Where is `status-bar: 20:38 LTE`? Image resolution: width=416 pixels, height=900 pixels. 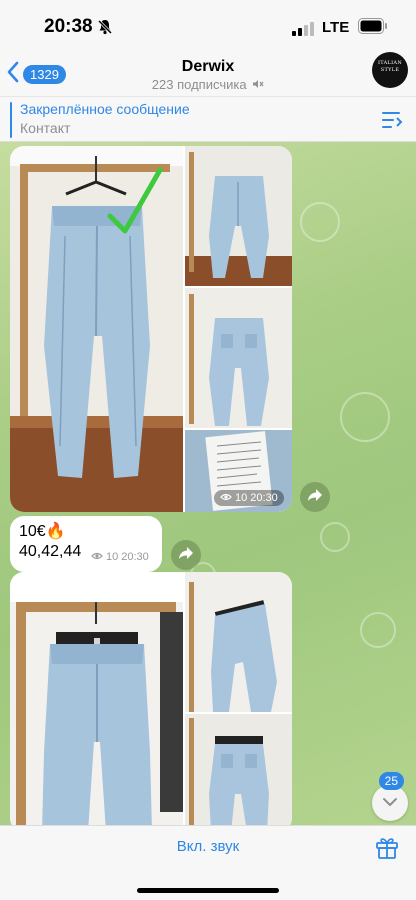 status-bar: 20:38 LTE is located at coordinates (208, 28).